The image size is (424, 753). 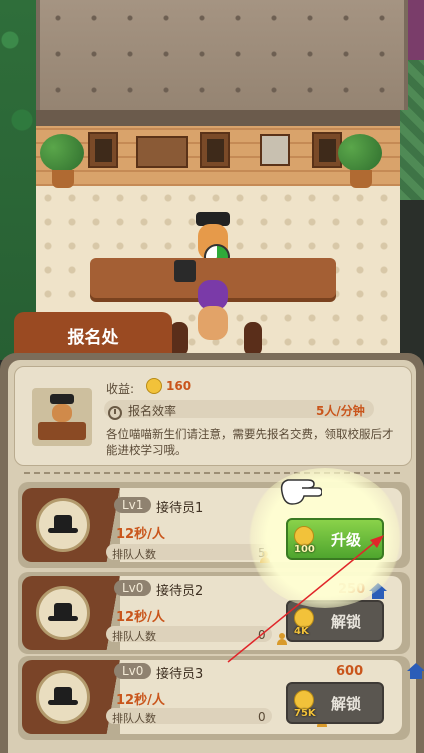 I want to click on tab-registration: 报名处, so click(x=93, y=335).